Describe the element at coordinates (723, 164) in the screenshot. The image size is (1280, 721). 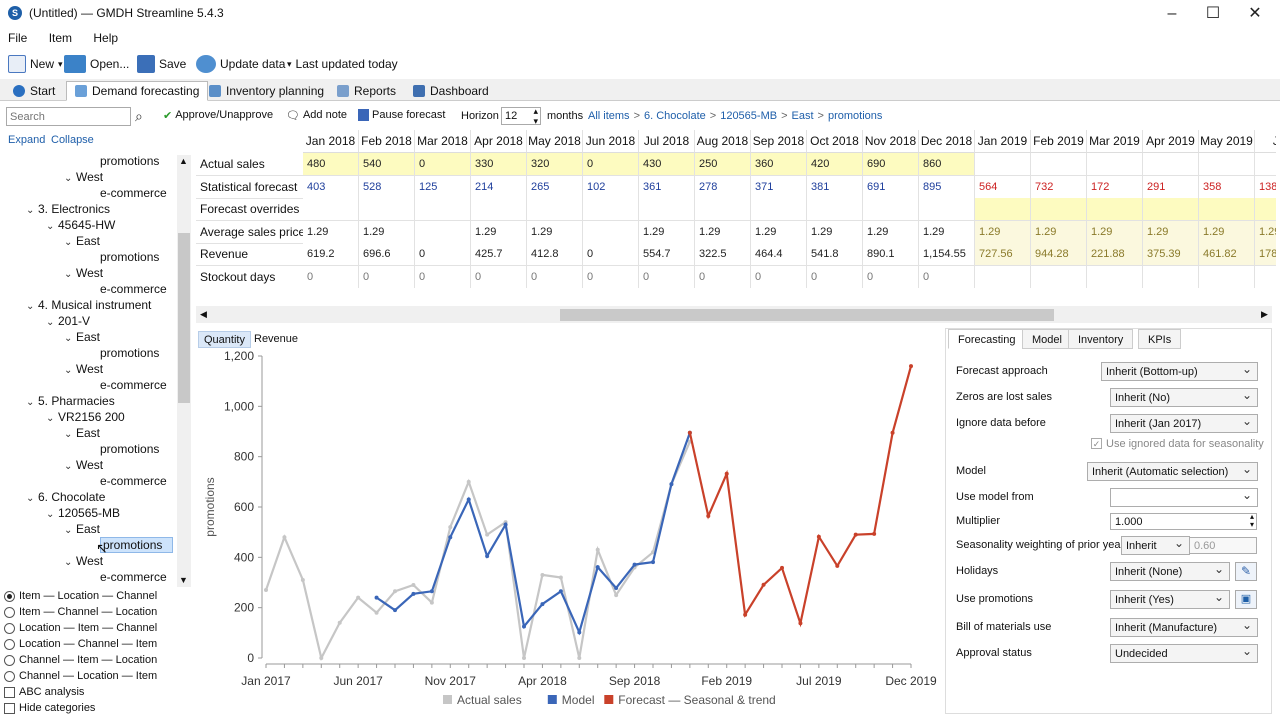
I see `grid-cell: 250` at that location.